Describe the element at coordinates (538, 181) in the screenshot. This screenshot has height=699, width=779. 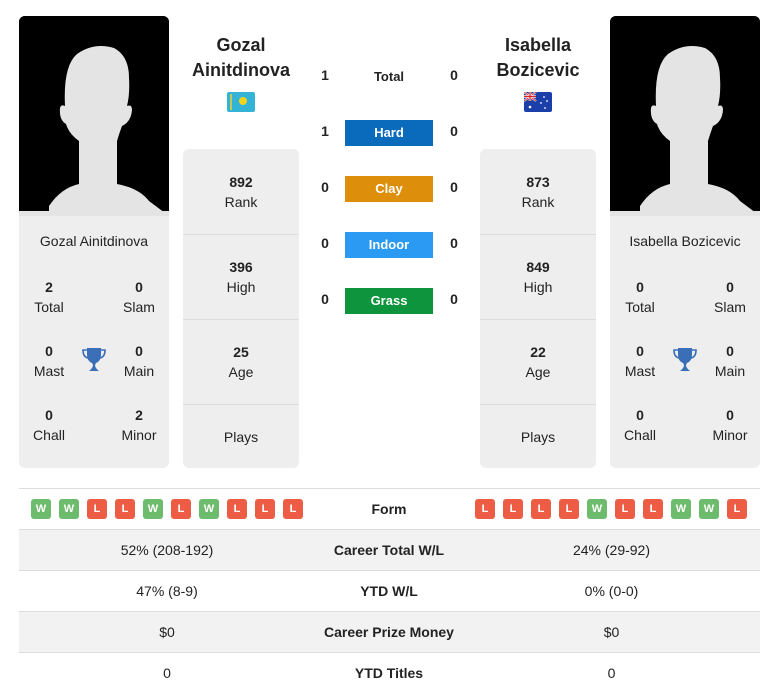
I see `value: 873` at that location.